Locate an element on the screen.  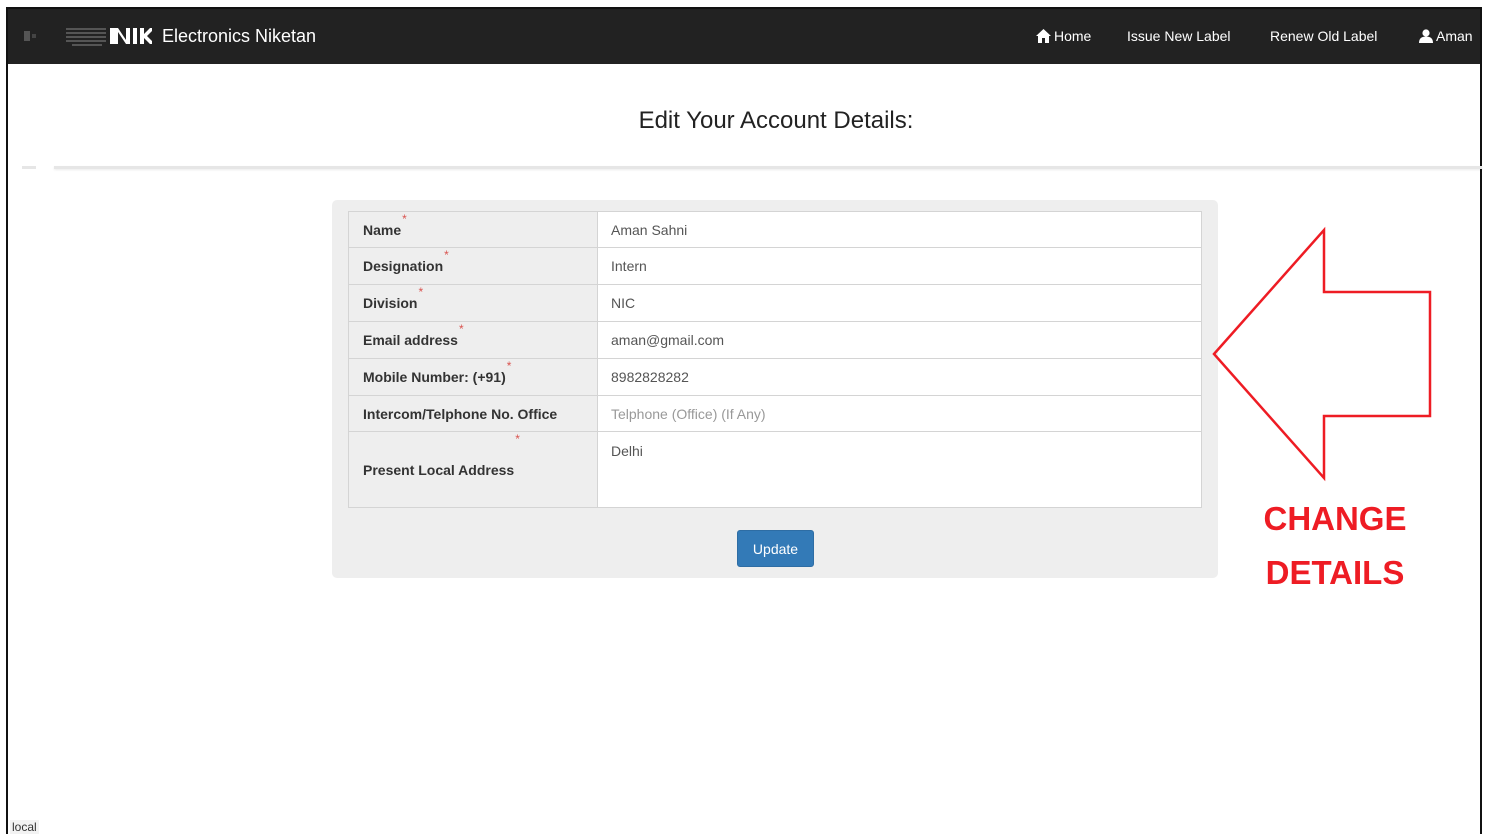
nic-logo-icon is located at coordinates (87, 36).